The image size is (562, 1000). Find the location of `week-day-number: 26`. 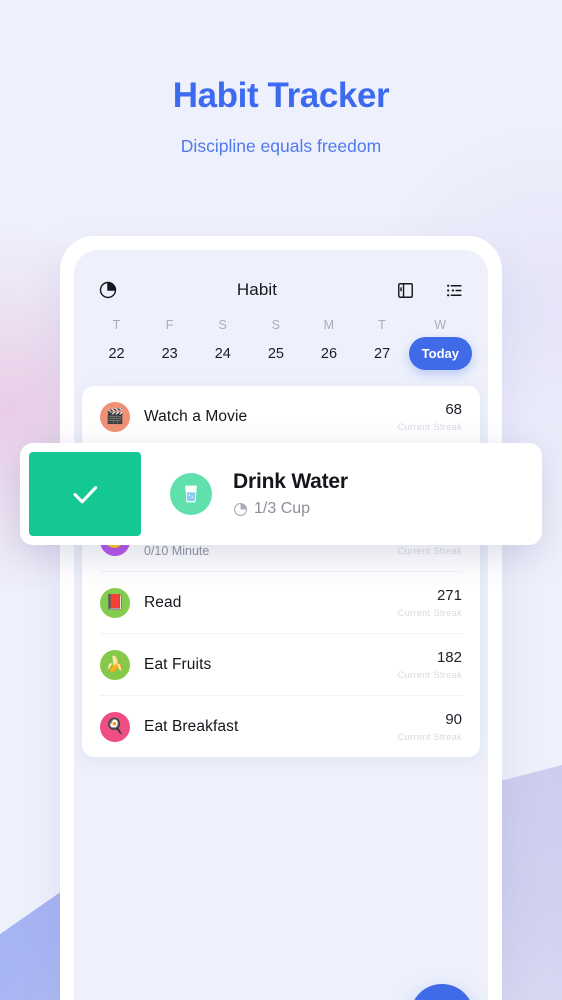

week-day-number: 26 is located at coordinates (329, 354).